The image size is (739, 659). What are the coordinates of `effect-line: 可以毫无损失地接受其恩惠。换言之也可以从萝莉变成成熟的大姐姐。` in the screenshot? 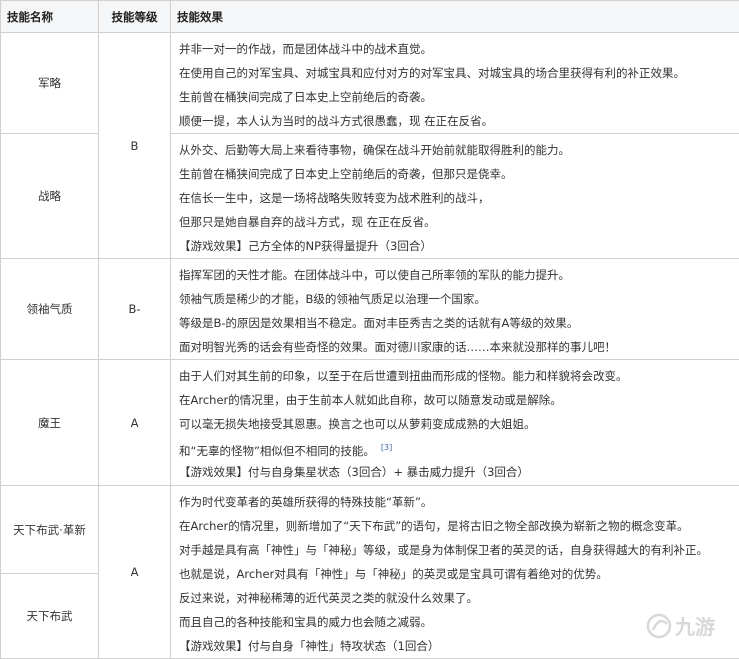 It's located at (456, 424).